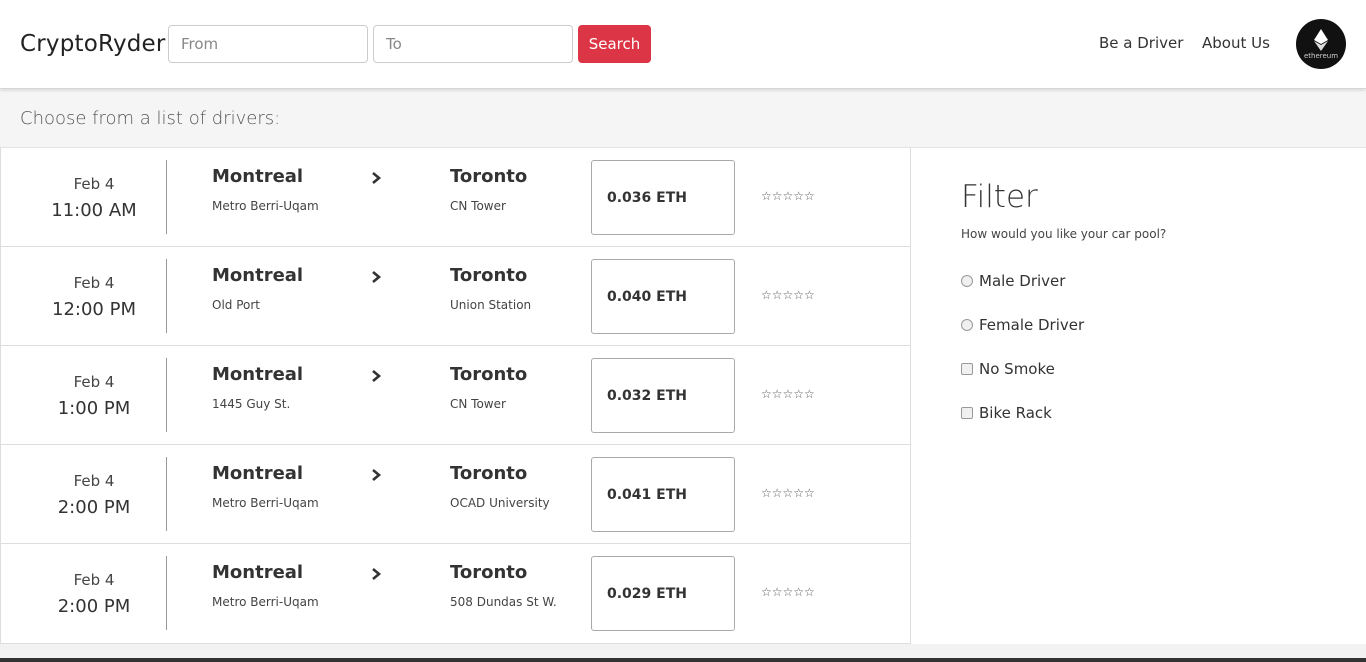 This screenshot has height=662, width=1366. What do you see at coordinates (1022, 281) in the screenshot?
I see `filter-option-label: Male Driver` at bounding box center [1022, 281].